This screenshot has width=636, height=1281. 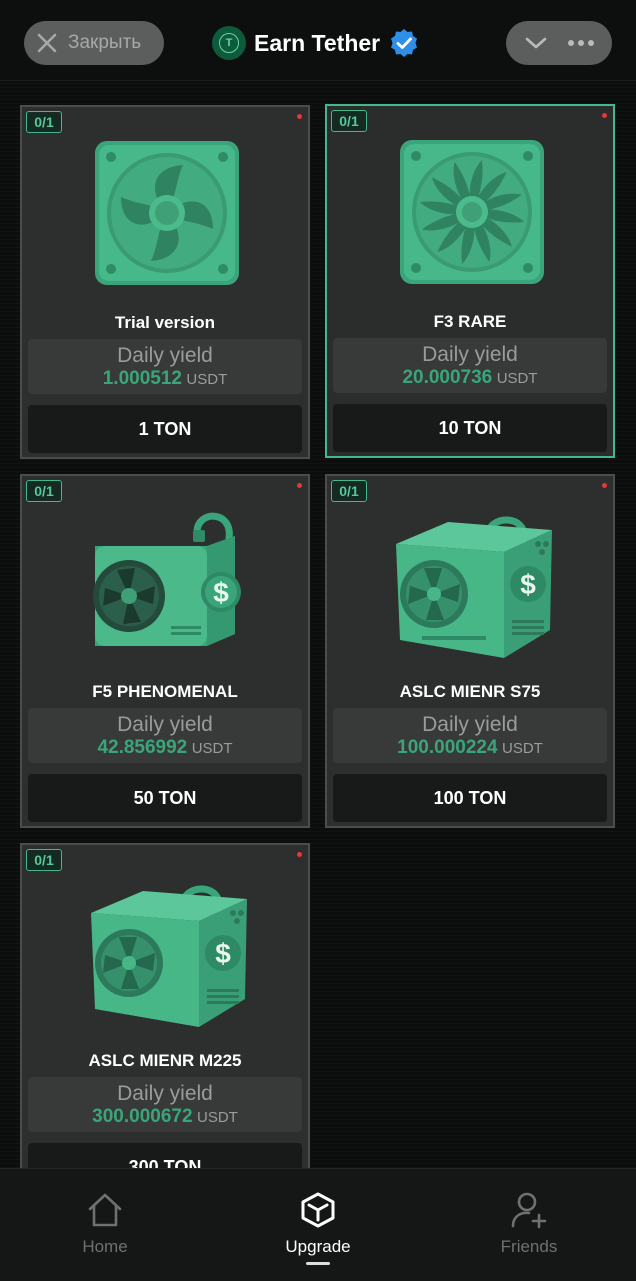 I want to click on app-title: Earn Tether, so click(x=317, y=42).